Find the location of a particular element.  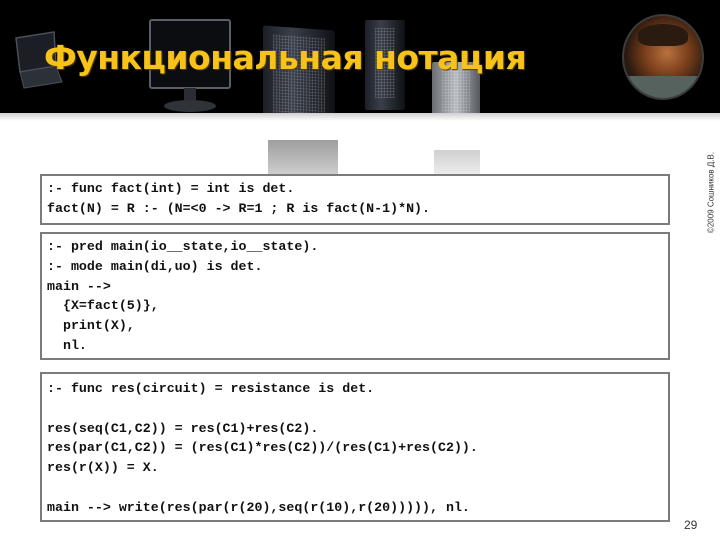

slide-title: Функциональная нотация is located at coordinates (285, 57).